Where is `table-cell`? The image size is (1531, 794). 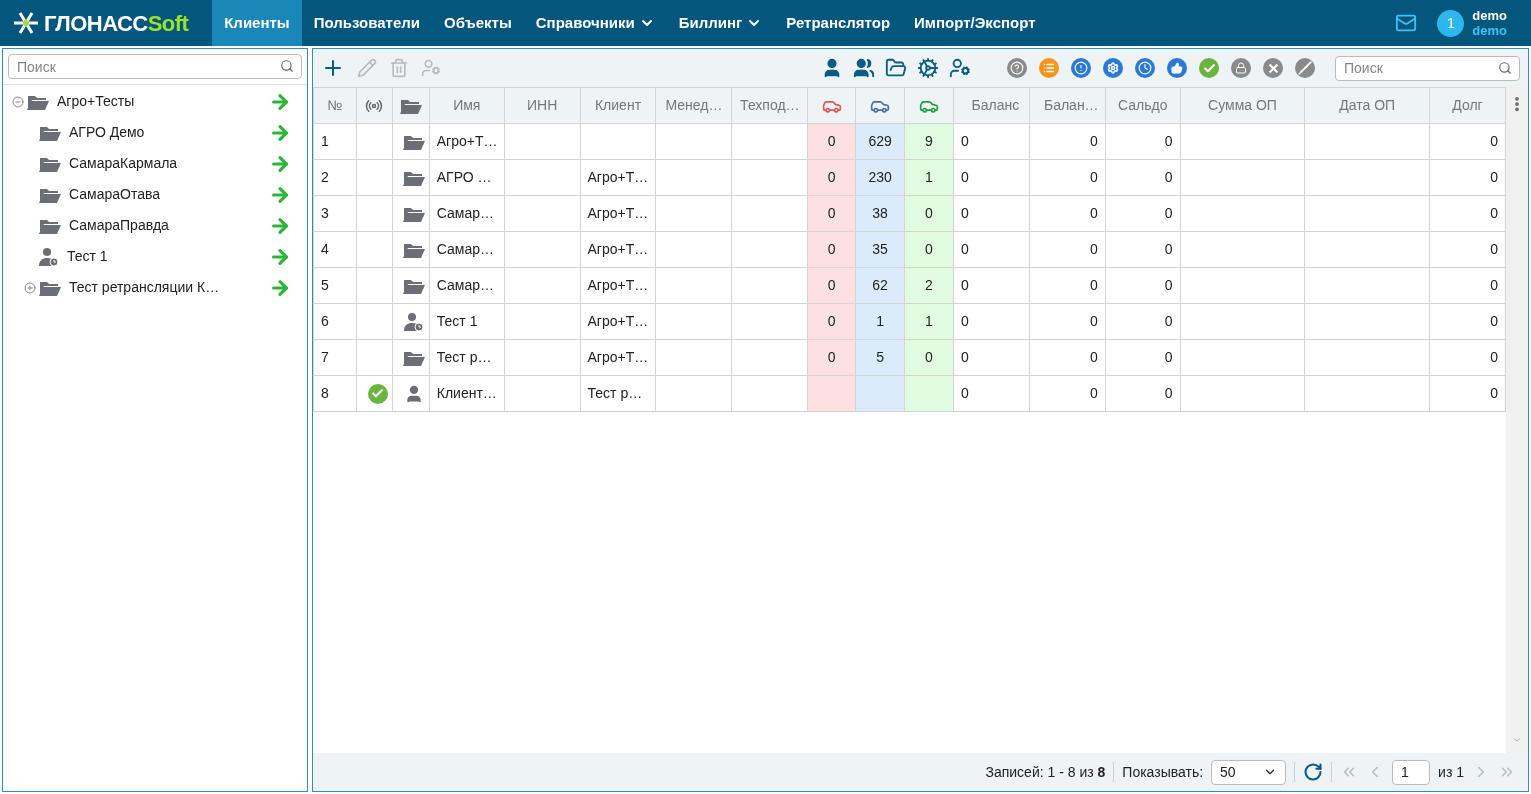
table-cell is located at coordinates (374, 285).